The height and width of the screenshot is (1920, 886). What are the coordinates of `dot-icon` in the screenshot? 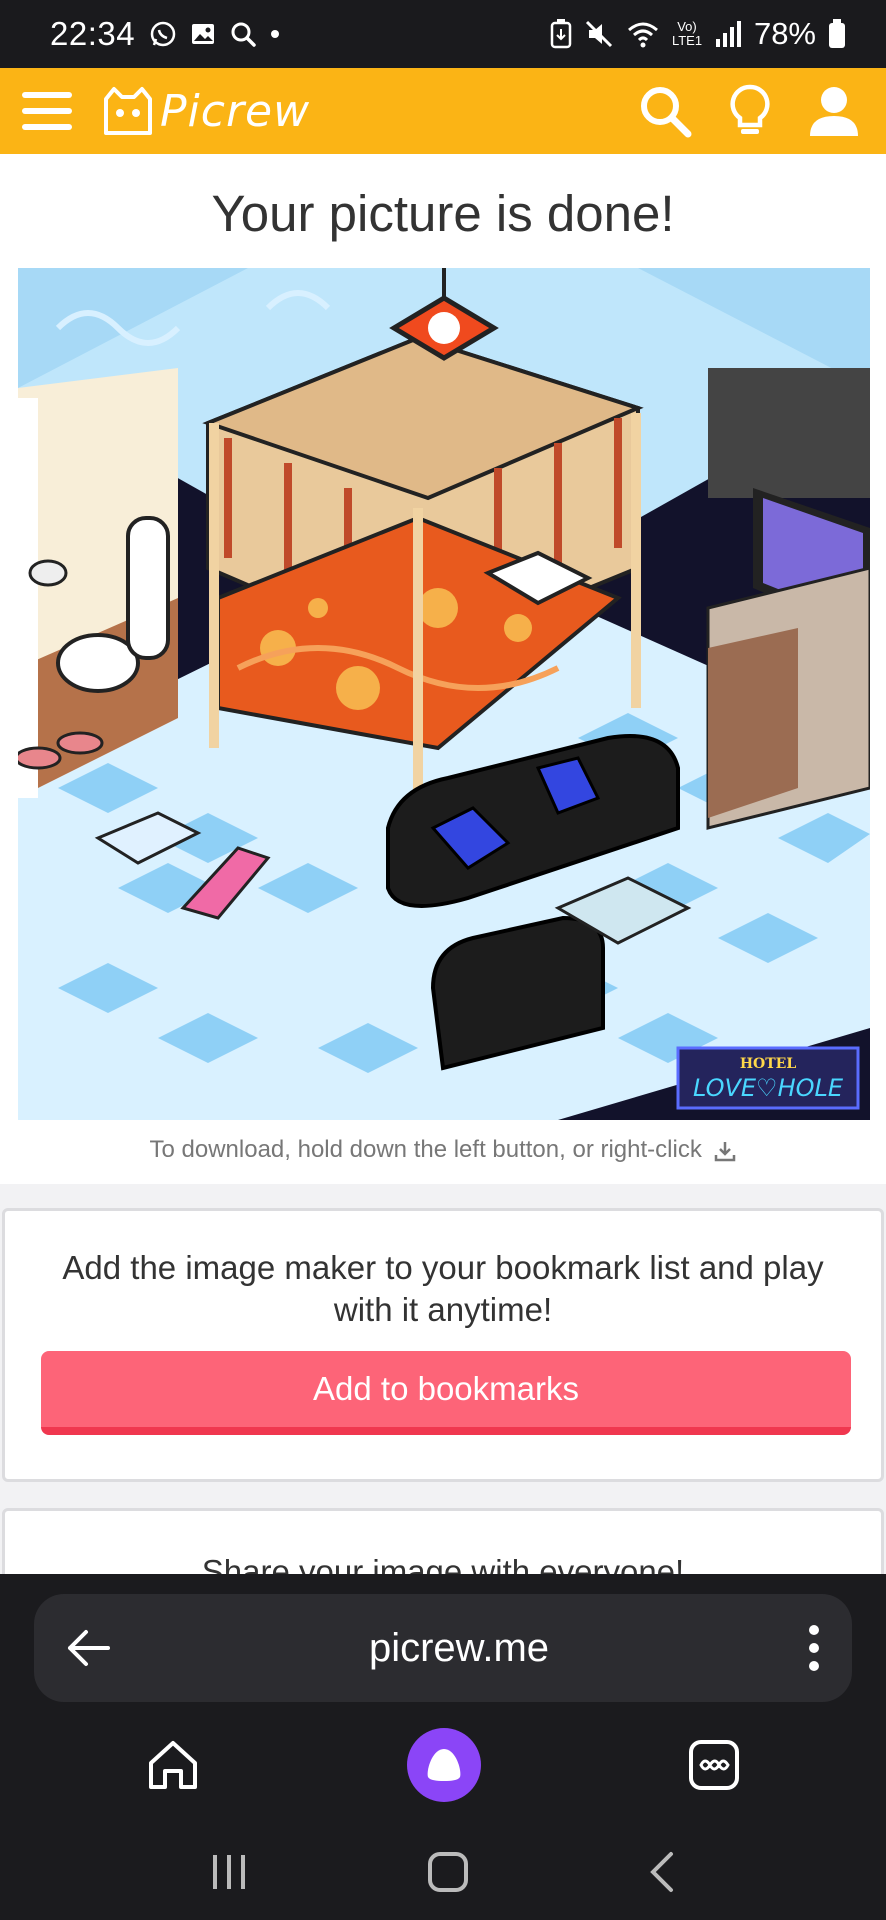 It's located at (275, 34).